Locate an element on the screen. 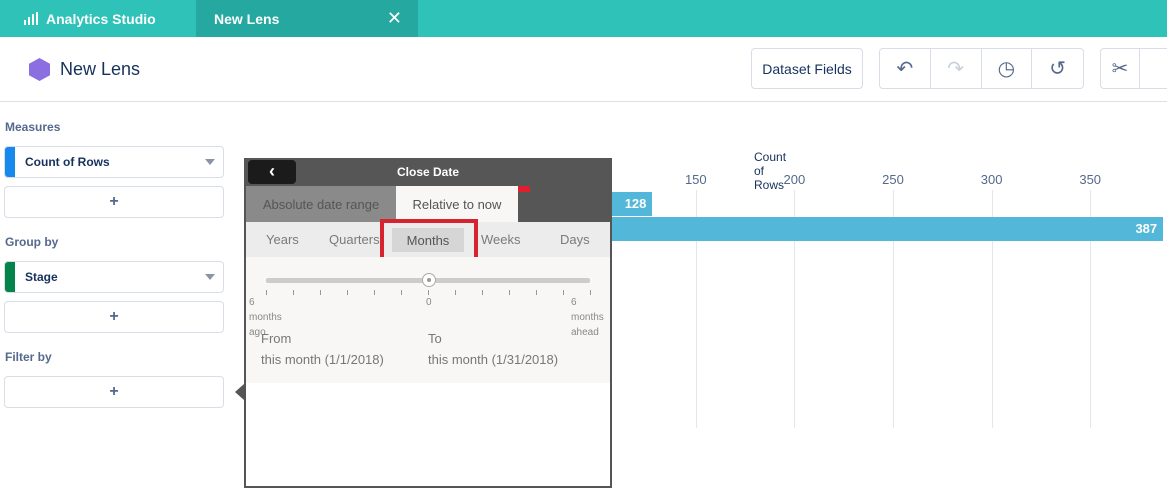 The image size is (1167, 488). group-by-label: Group by is located at coordinates (32, 242).